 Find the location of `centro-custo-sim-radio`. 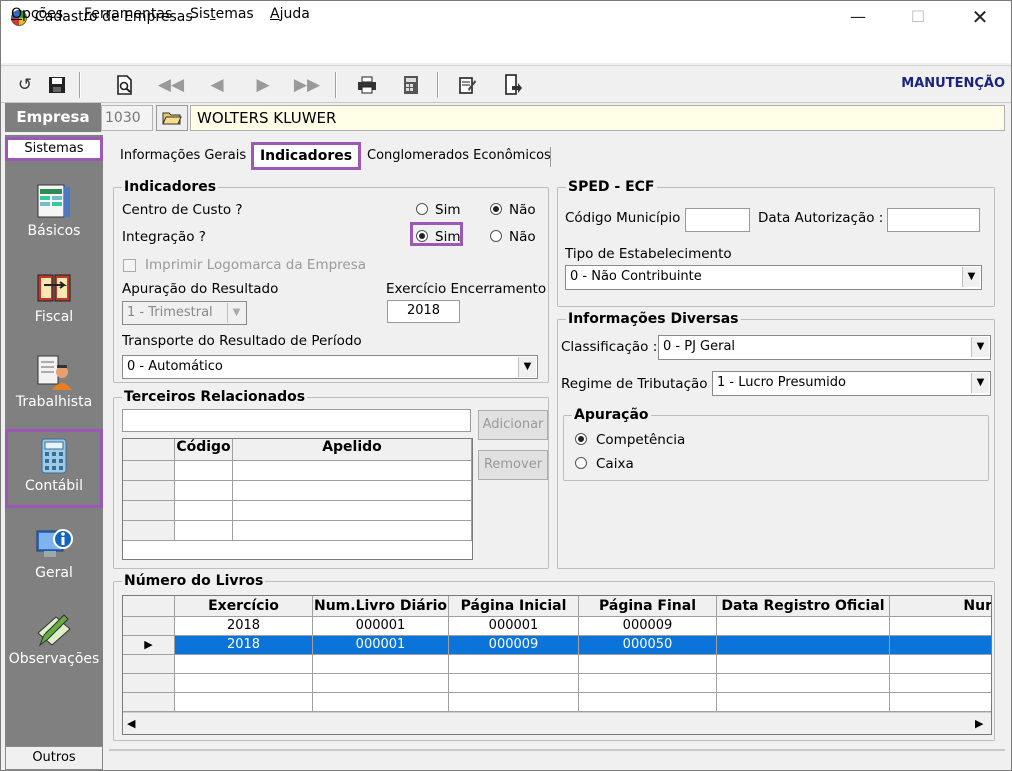

centro-custo-sim-radio is located at coordinates (422, 209).